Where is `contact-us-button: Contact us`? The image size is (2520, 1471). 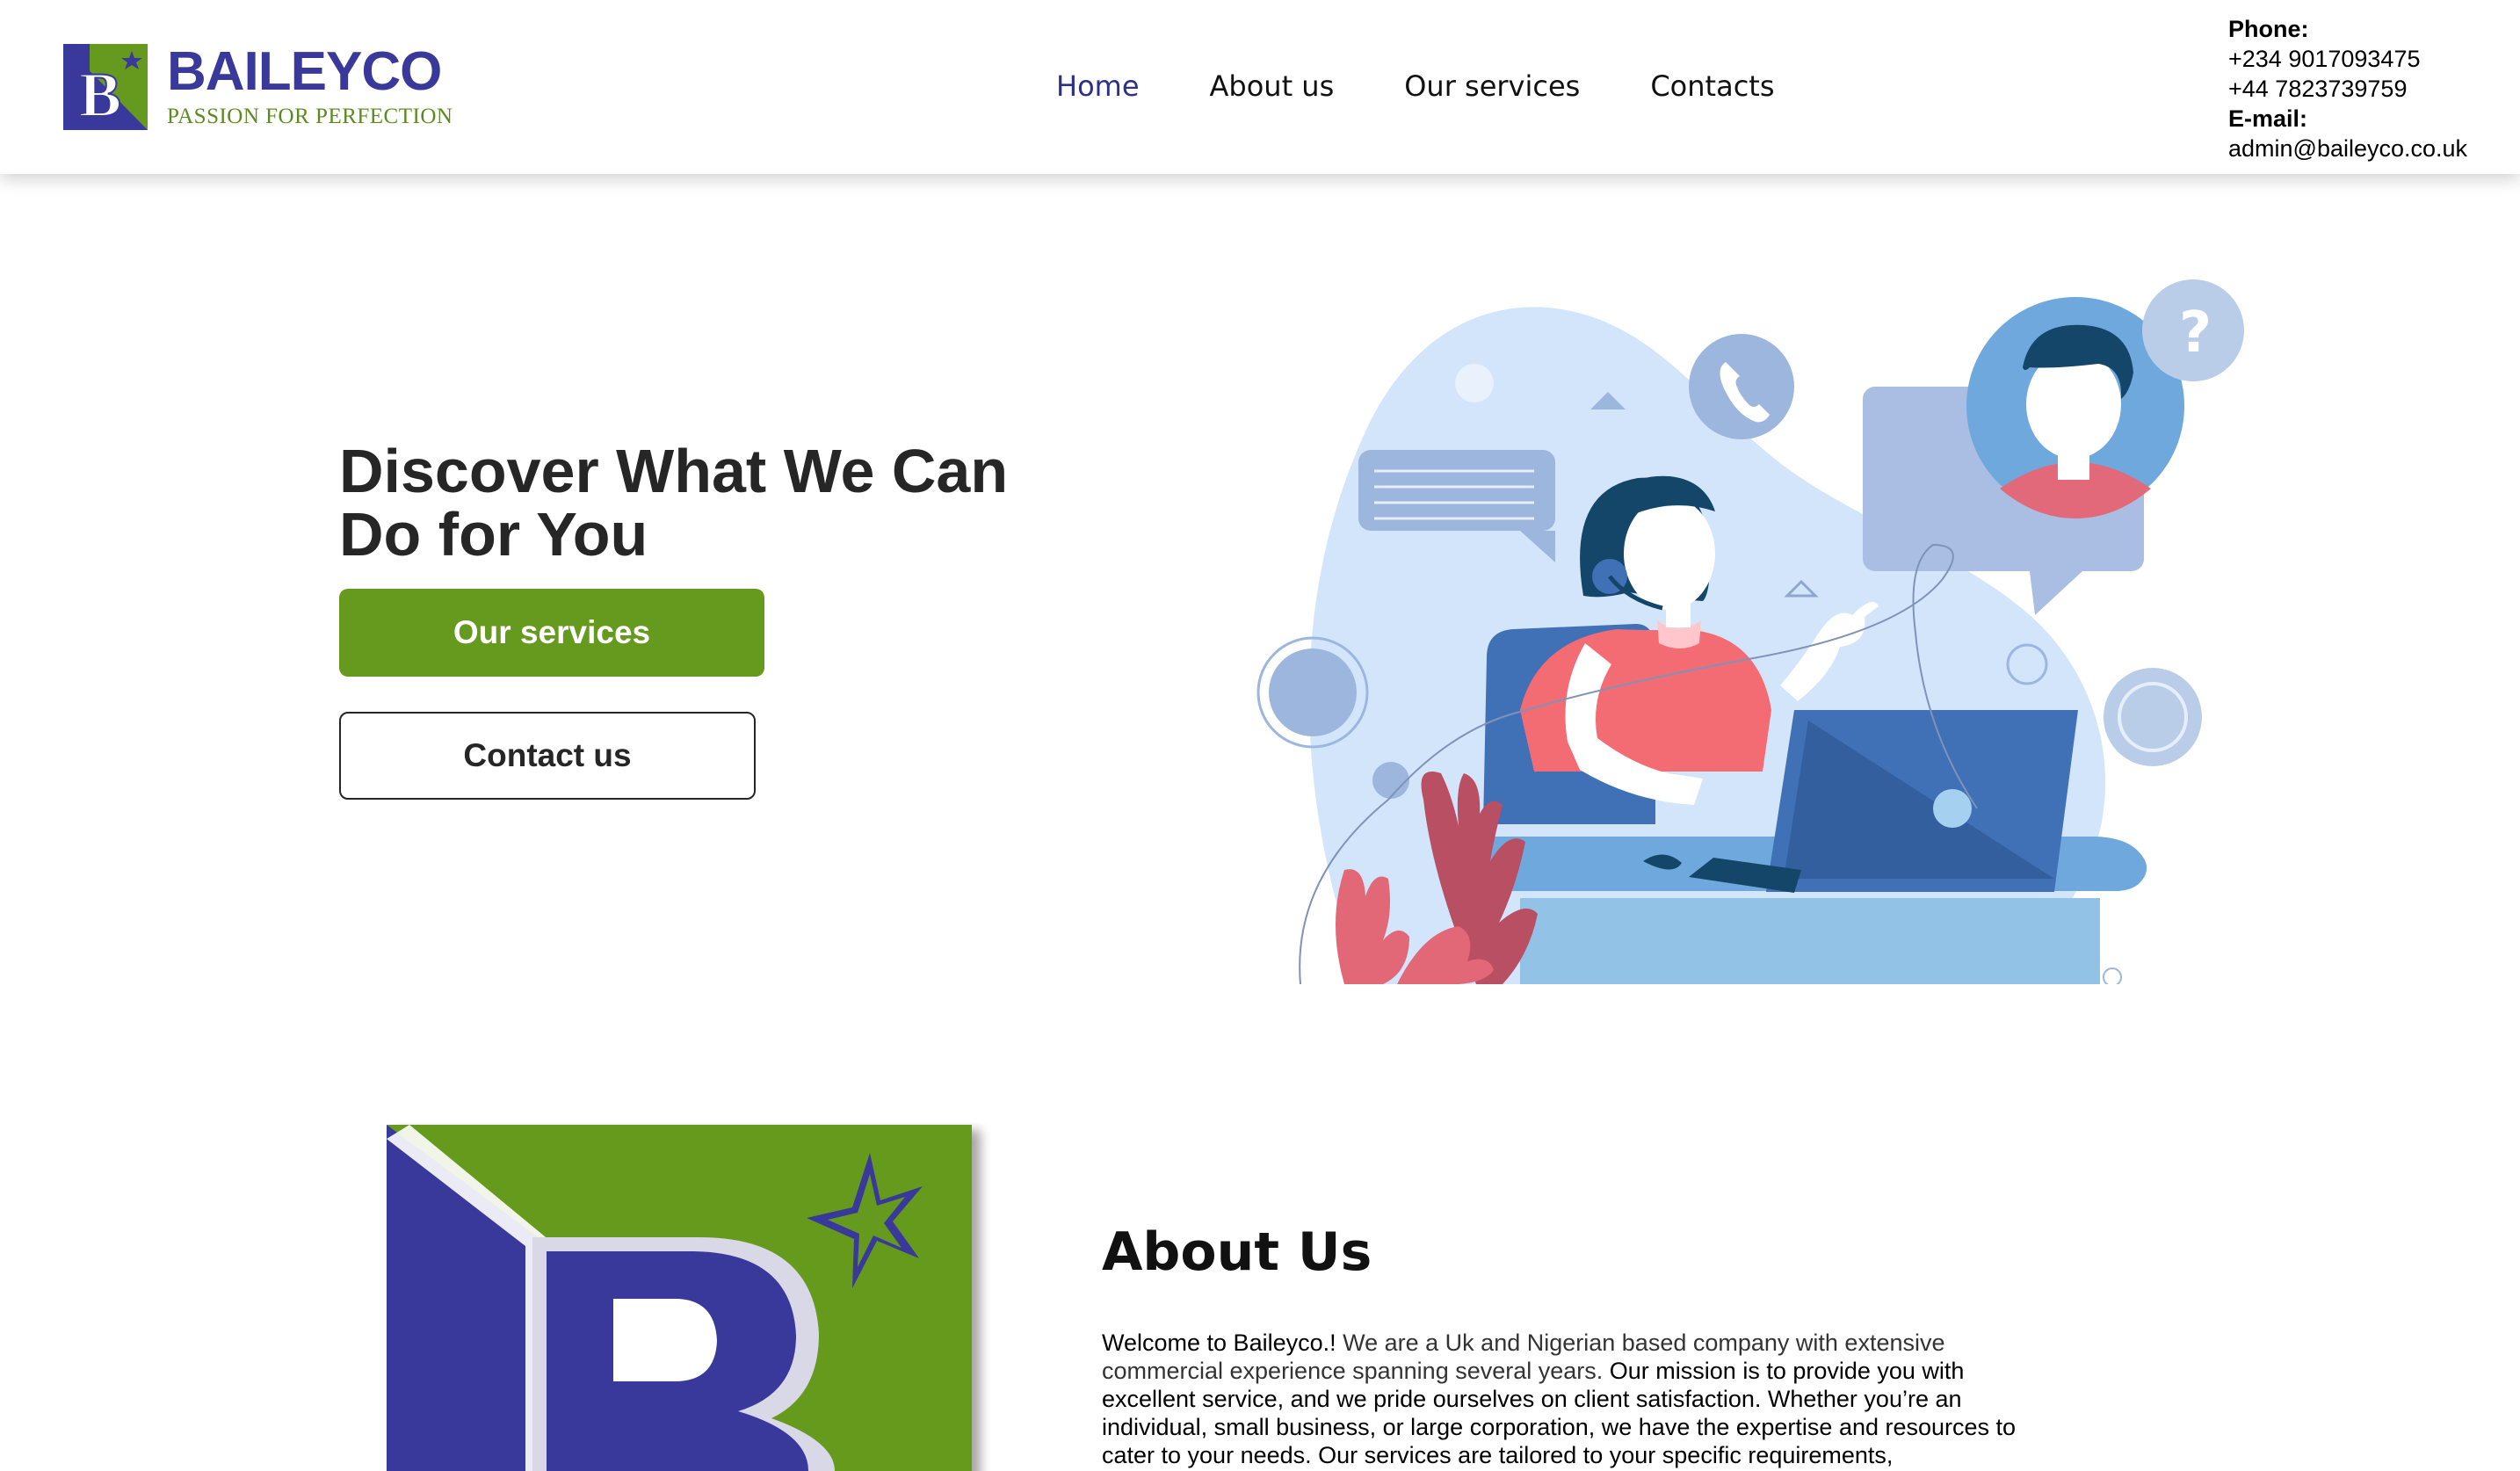
contact-us-button: Contact us is located at coordinates (547, 756).